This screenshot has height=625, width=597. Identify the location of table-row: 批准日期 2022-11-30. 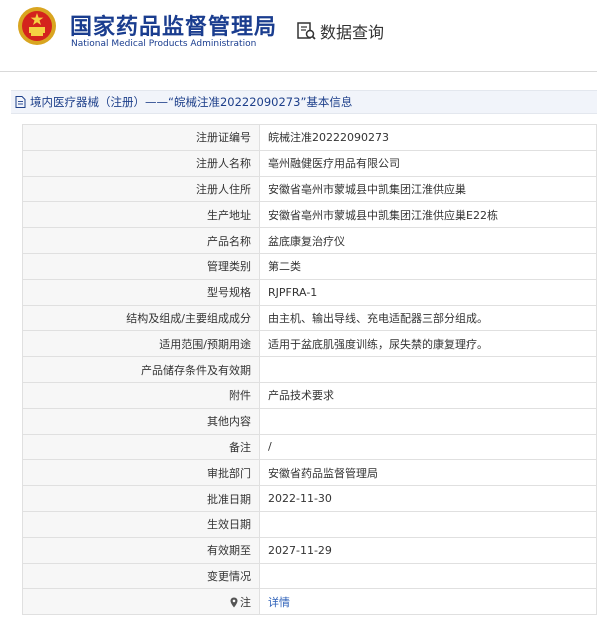
(309, 498).